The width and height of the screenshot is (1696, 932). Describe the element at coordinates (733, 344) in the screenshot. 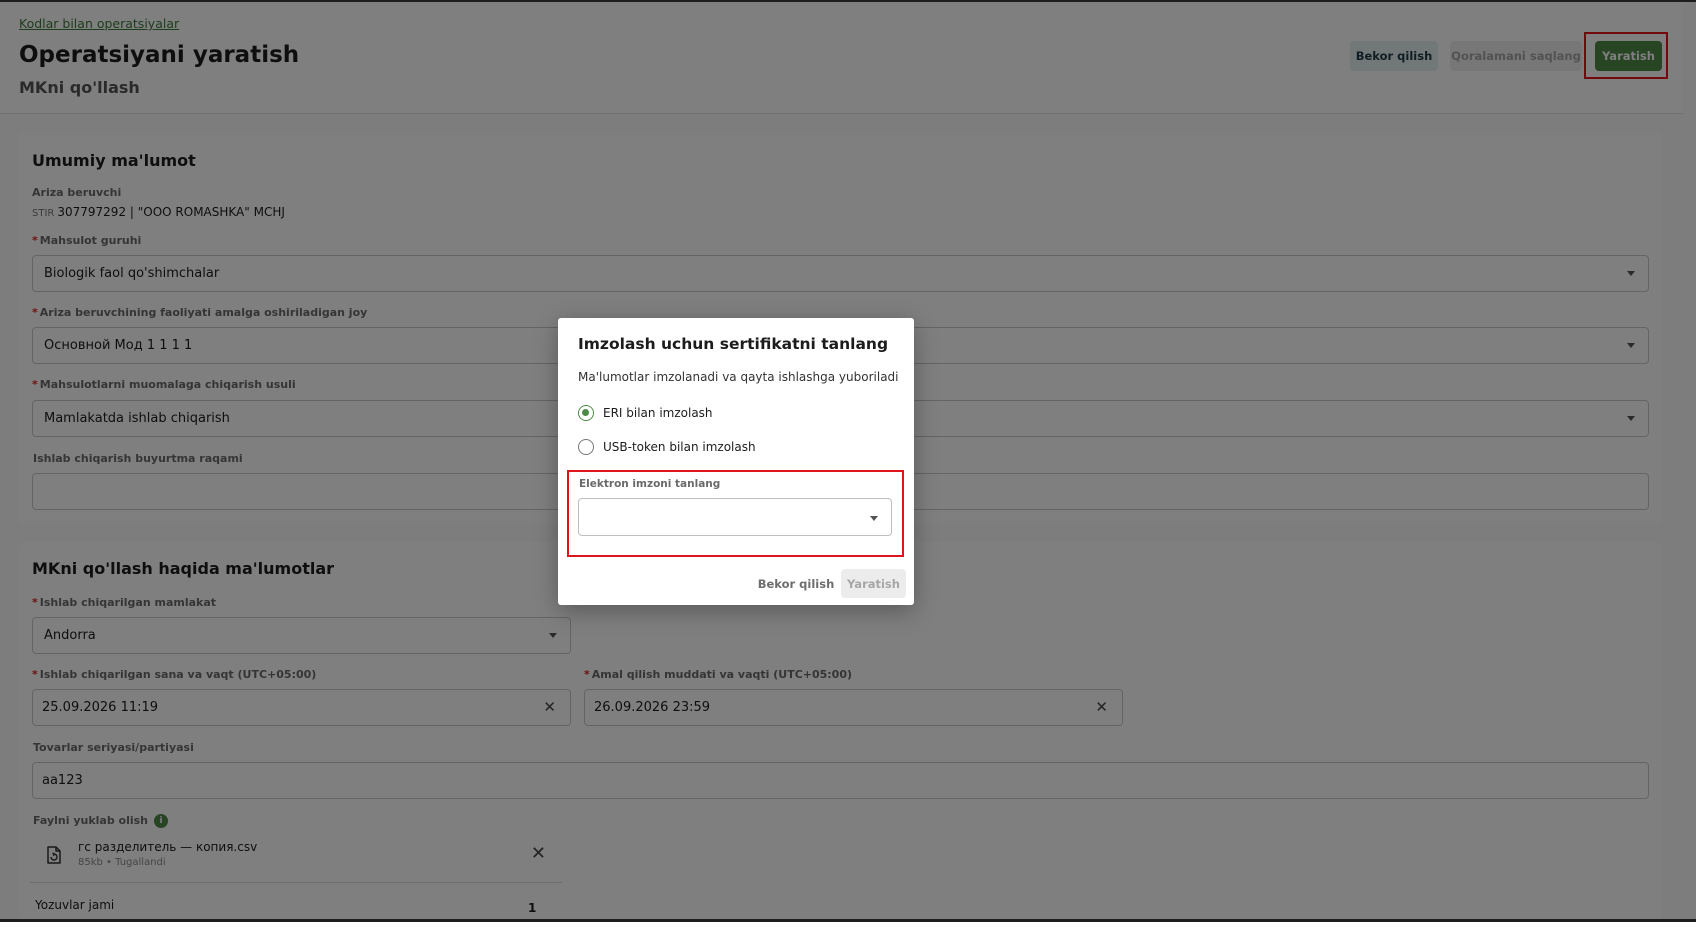

I see `modal-title: Imzolash uchun sertifikatni tanlang` at that location.